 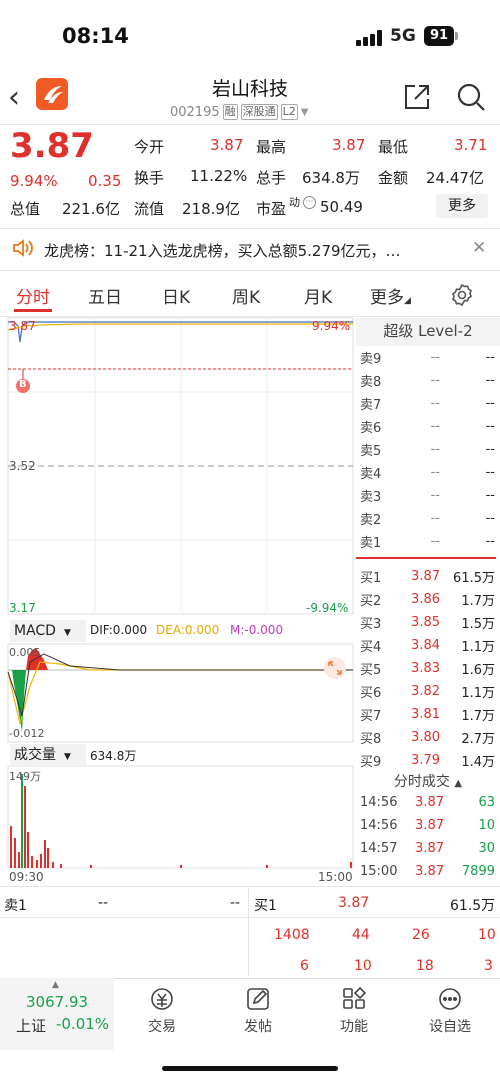 I want to click on edit-icon, so click(x=258, y=999).